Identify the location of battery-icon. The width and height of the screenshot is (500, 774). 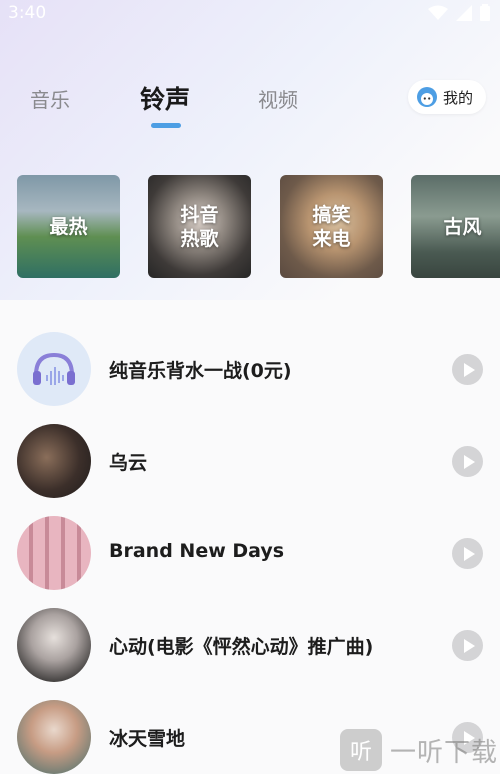
(485, 12).